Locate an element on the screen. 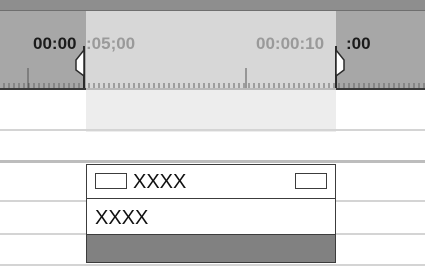 The width and height of the screenshot is (425, 268). out-timecode-dim: 00:00:10 is located at coordinates (290, 43).